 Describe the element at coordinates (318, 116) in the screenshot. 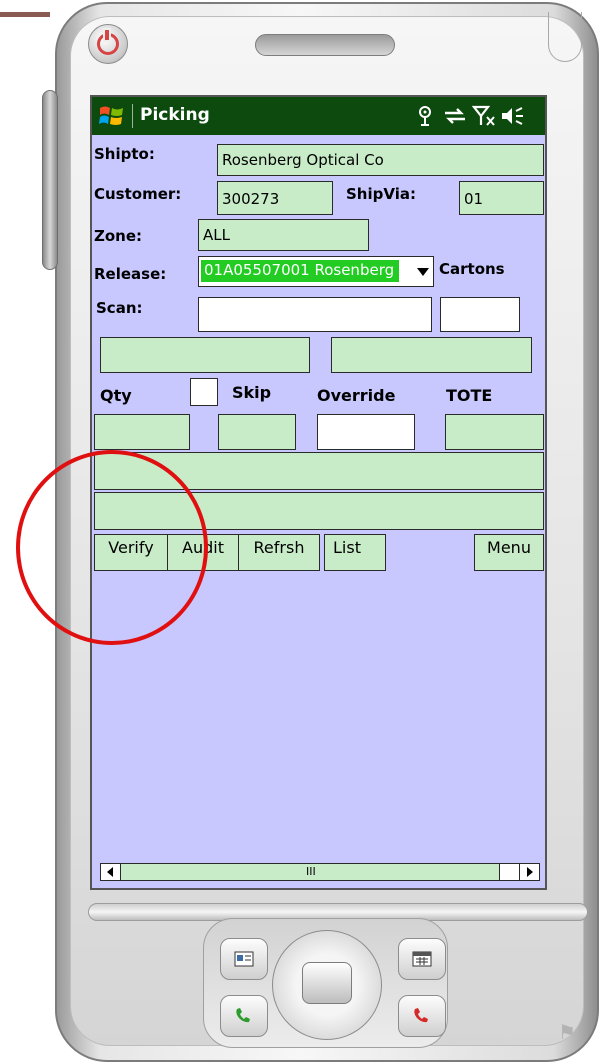

I see `title-bar: Picking` at that location.